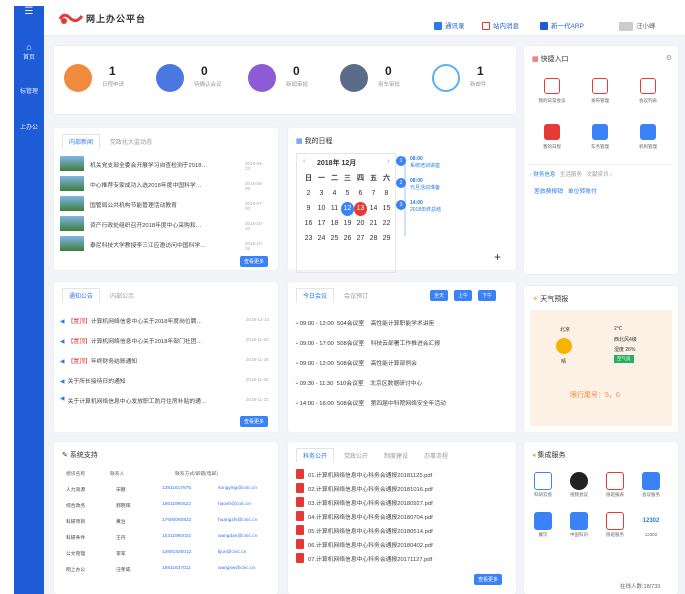 Image resolution: width=685 pixels, height=594 pixels. What do you see at coordinates (29, 126) in the screenshot?
I see `sidebar-item-office: 上办公` at bounding box center [29, 126].